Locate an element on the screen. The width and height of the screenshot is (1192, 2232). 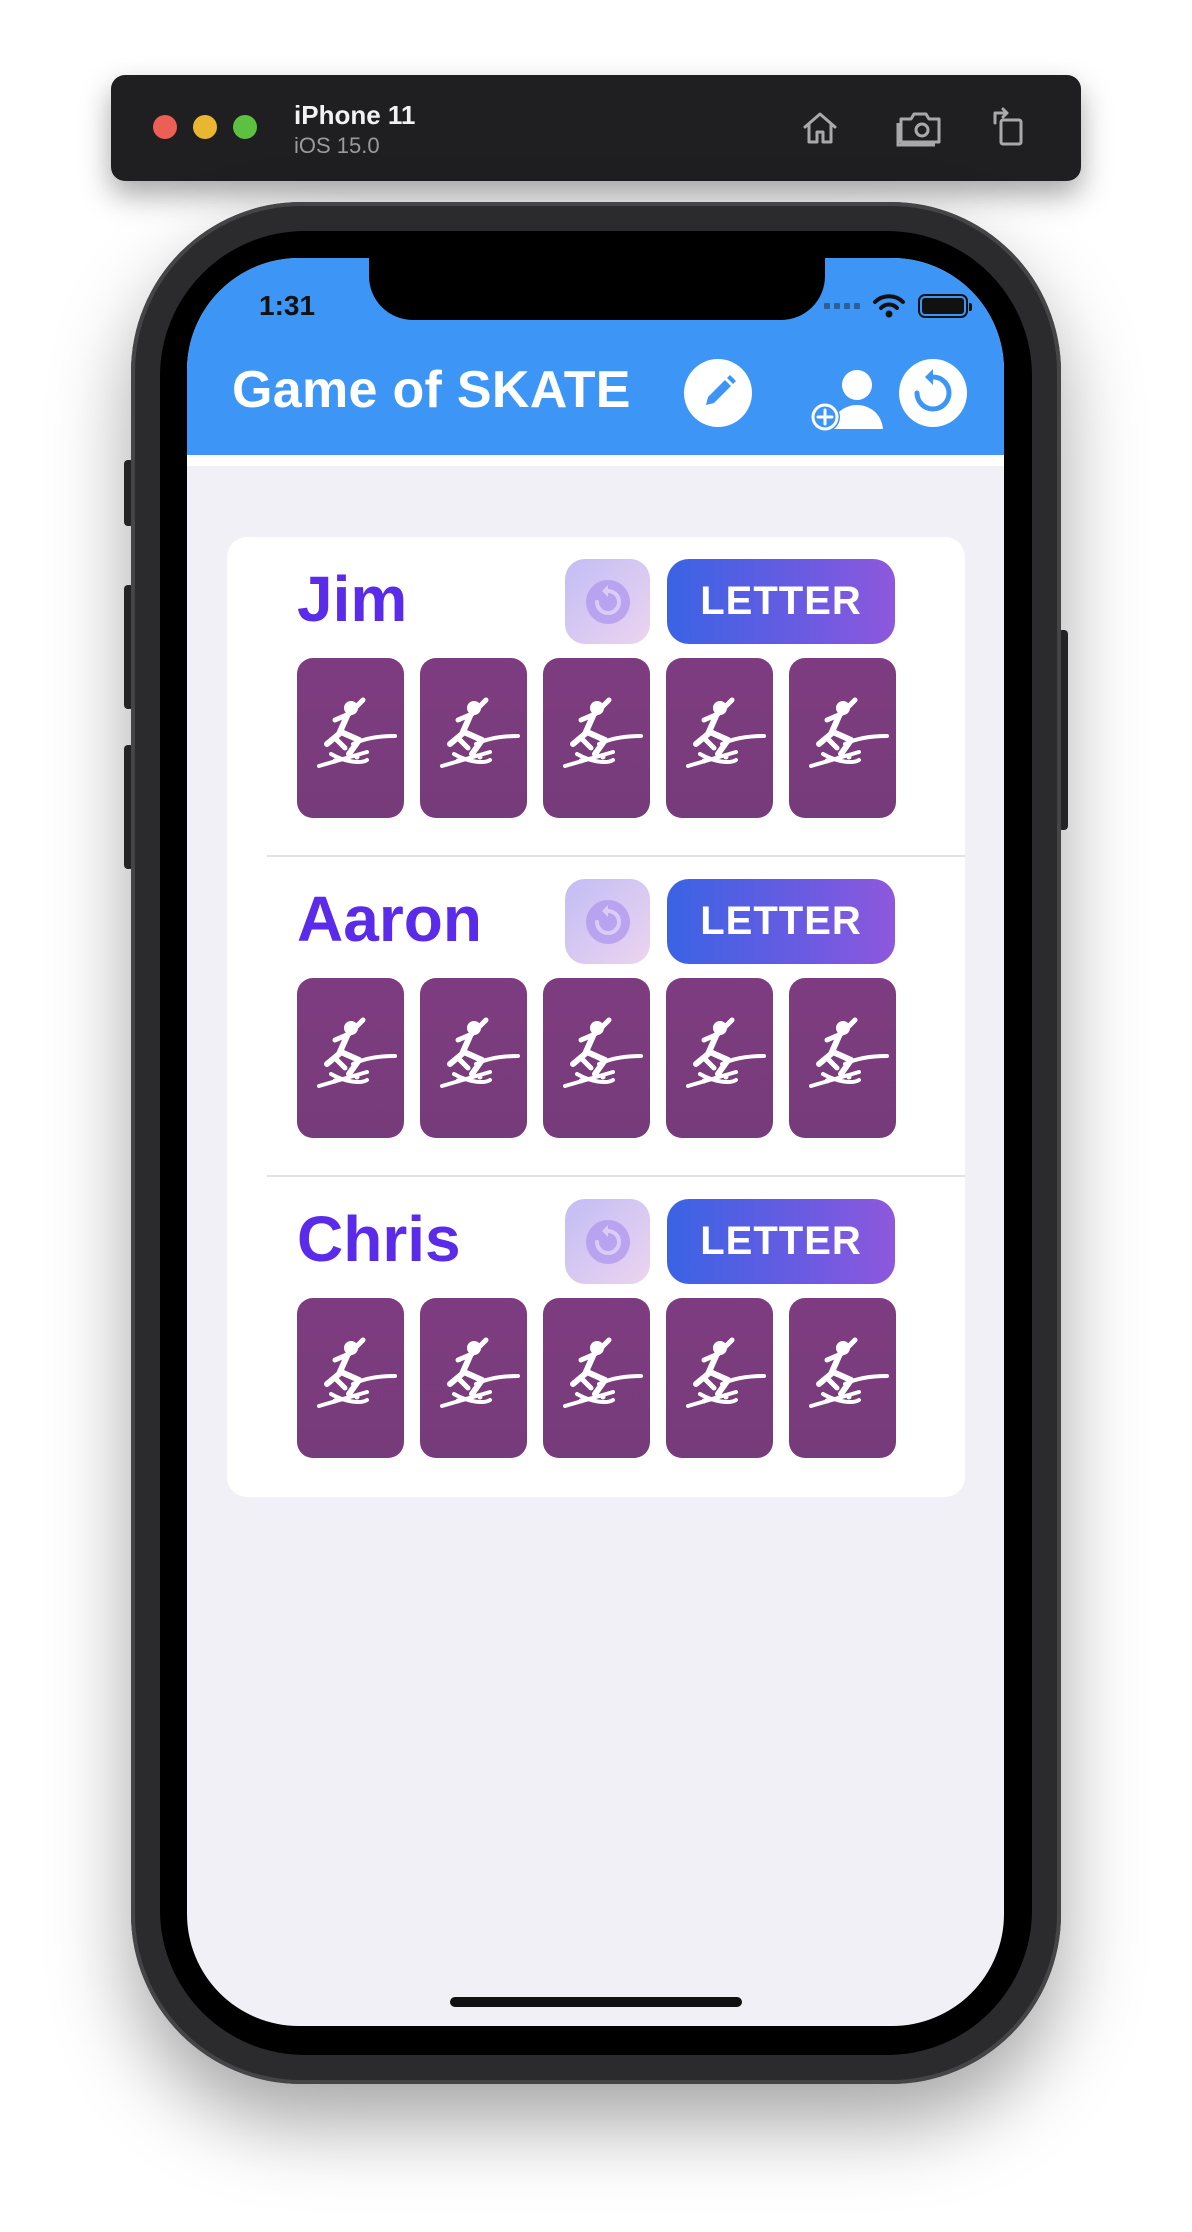
player-row: Jim LETTER is located at coordinates (596, 697).